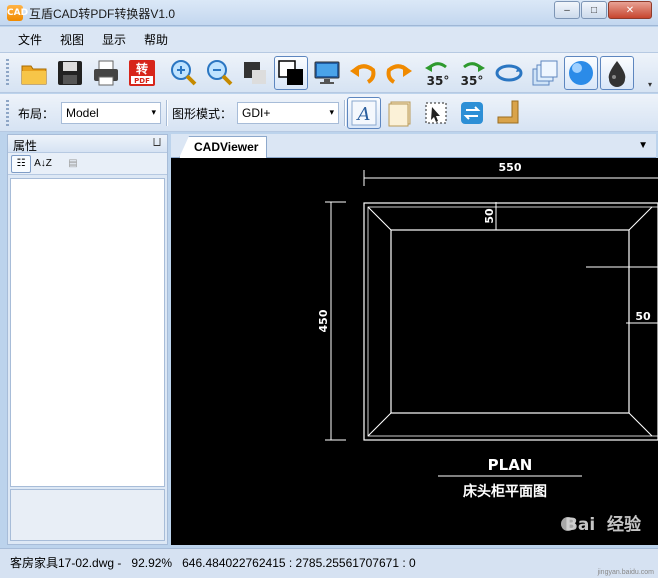  What do you see at coordinates (323, 320) in the screenshot?
I see `height-dimension-text: 450` at bounding box center [323, 320].